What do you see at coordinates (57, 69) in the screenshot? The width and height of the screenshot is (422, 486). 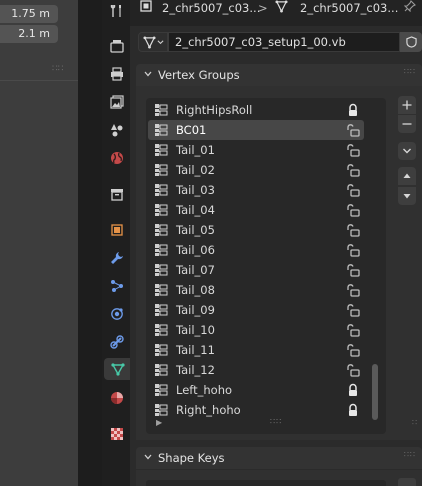 I see `sidebar-grip-icon: ∷∷` at bounding box center [57, 69].